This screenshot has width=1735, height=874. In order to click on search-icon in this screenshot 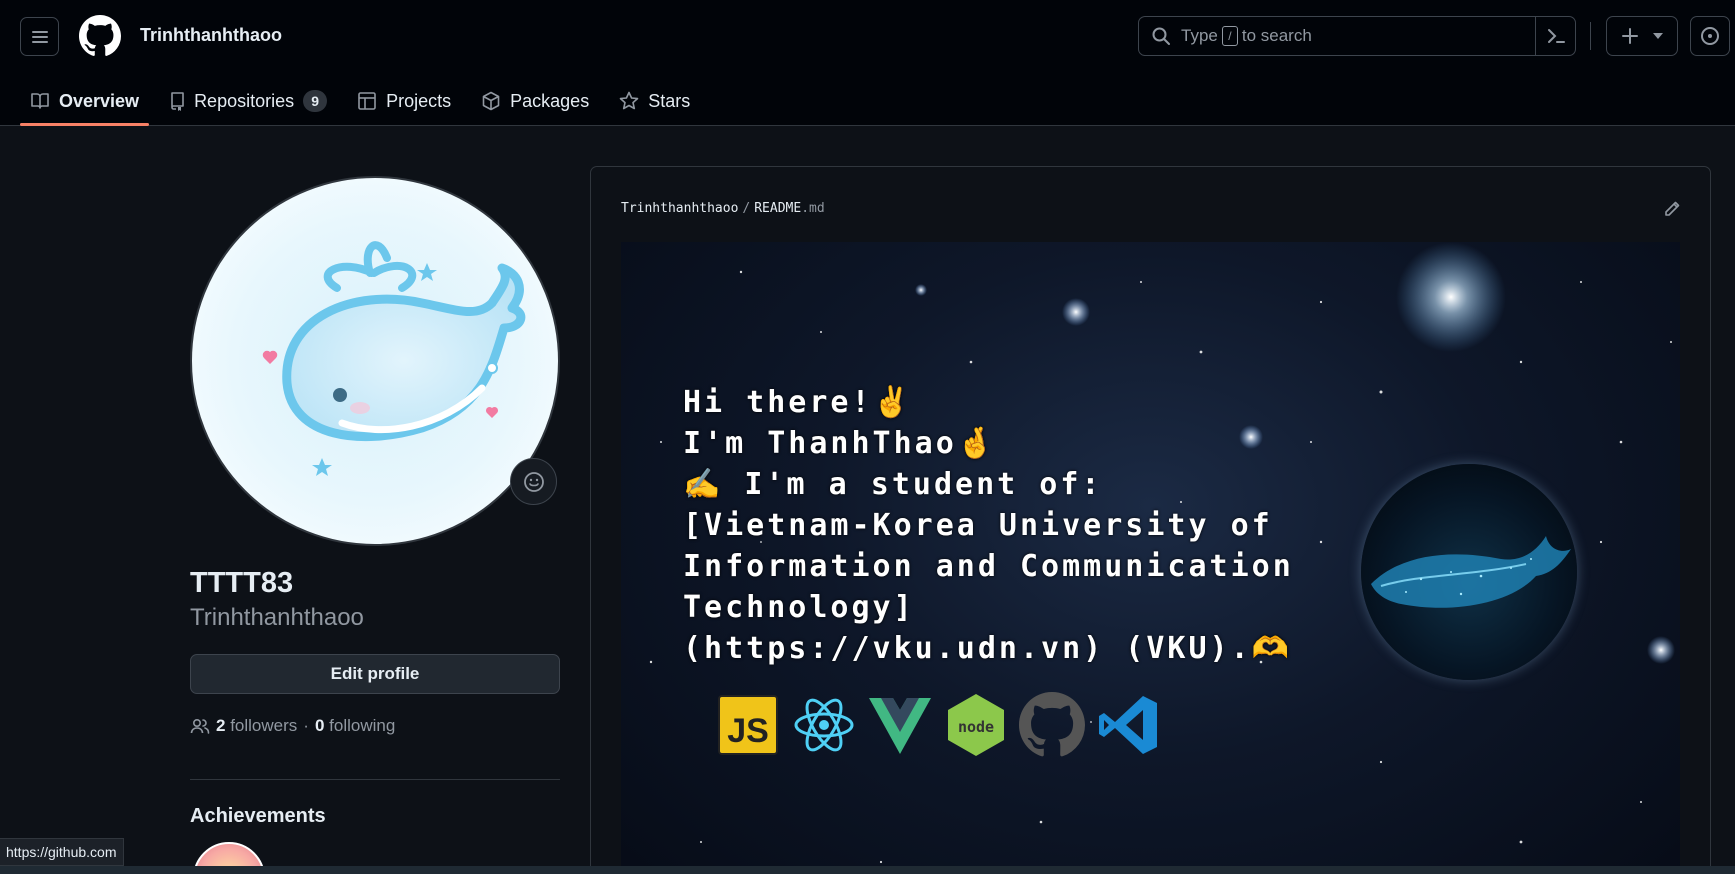, I will do `click(1161, 36)`.